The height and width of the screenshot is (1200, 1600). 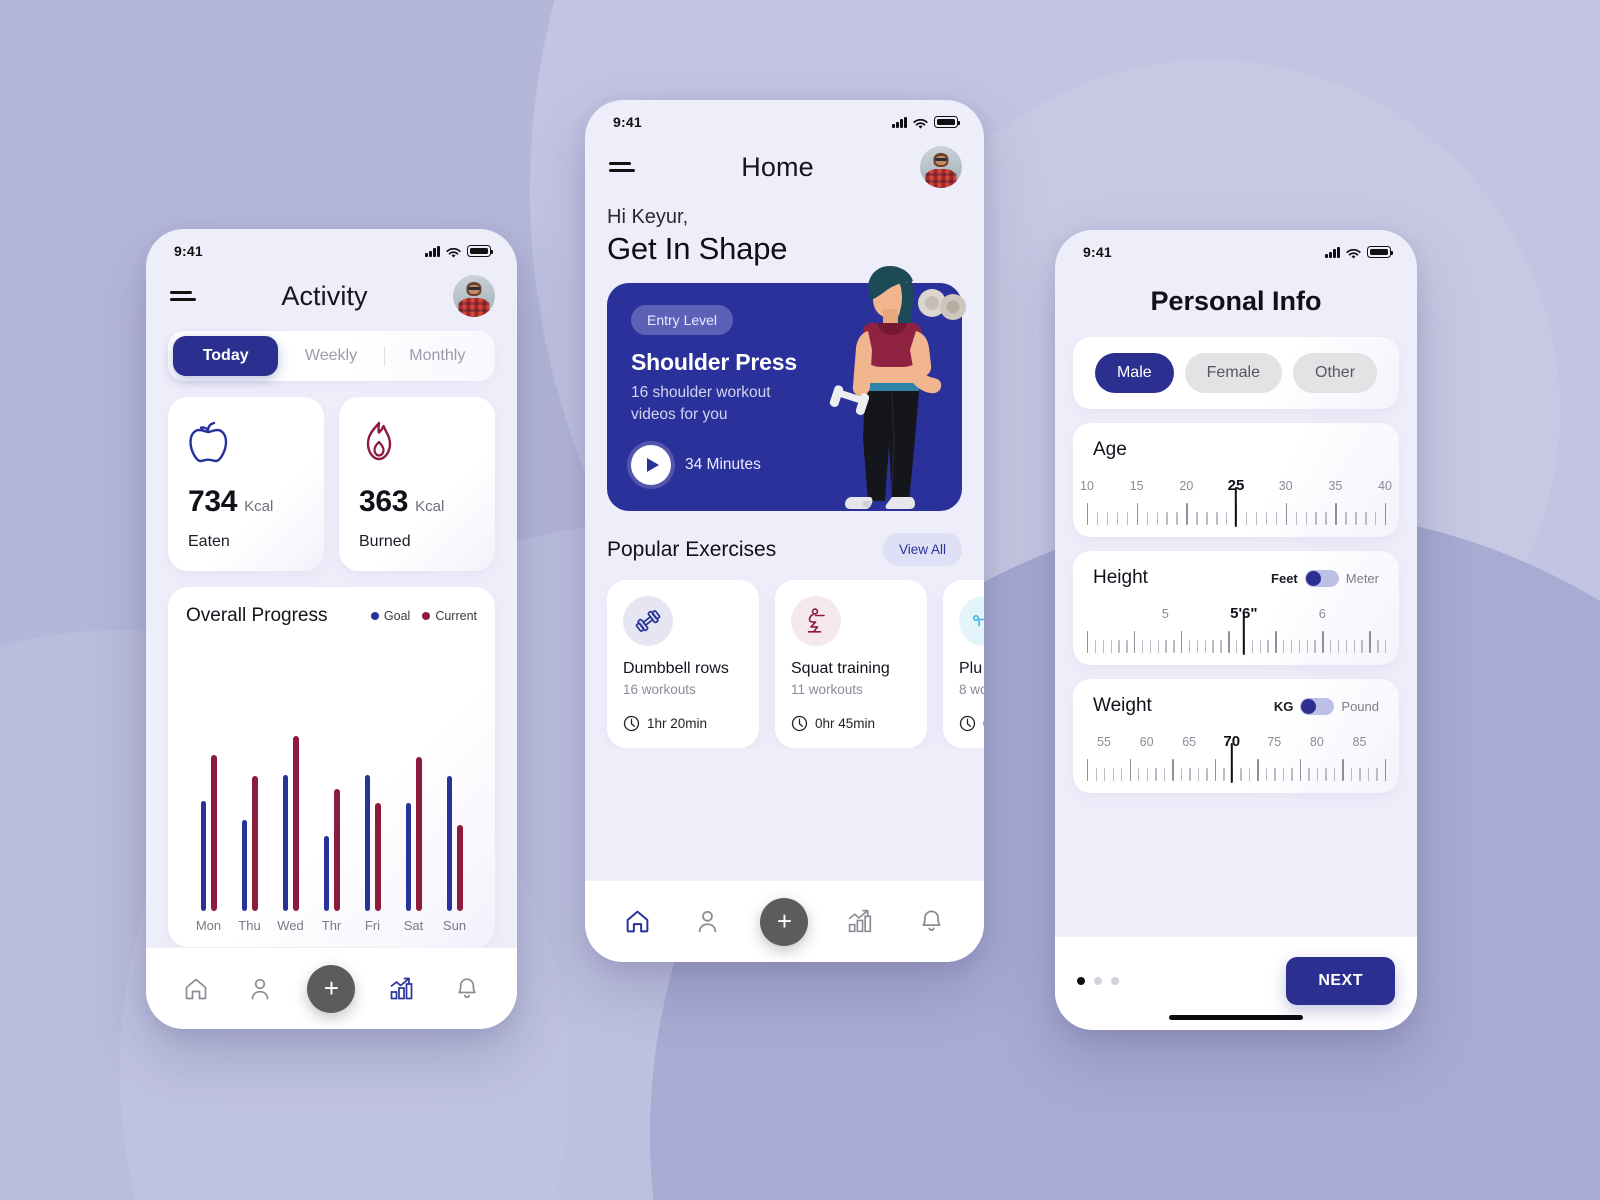 What do you see at coordinates (385, 541) in the screenshot?
I see `kpi-label: Burned` at bounding box center [385, 541].